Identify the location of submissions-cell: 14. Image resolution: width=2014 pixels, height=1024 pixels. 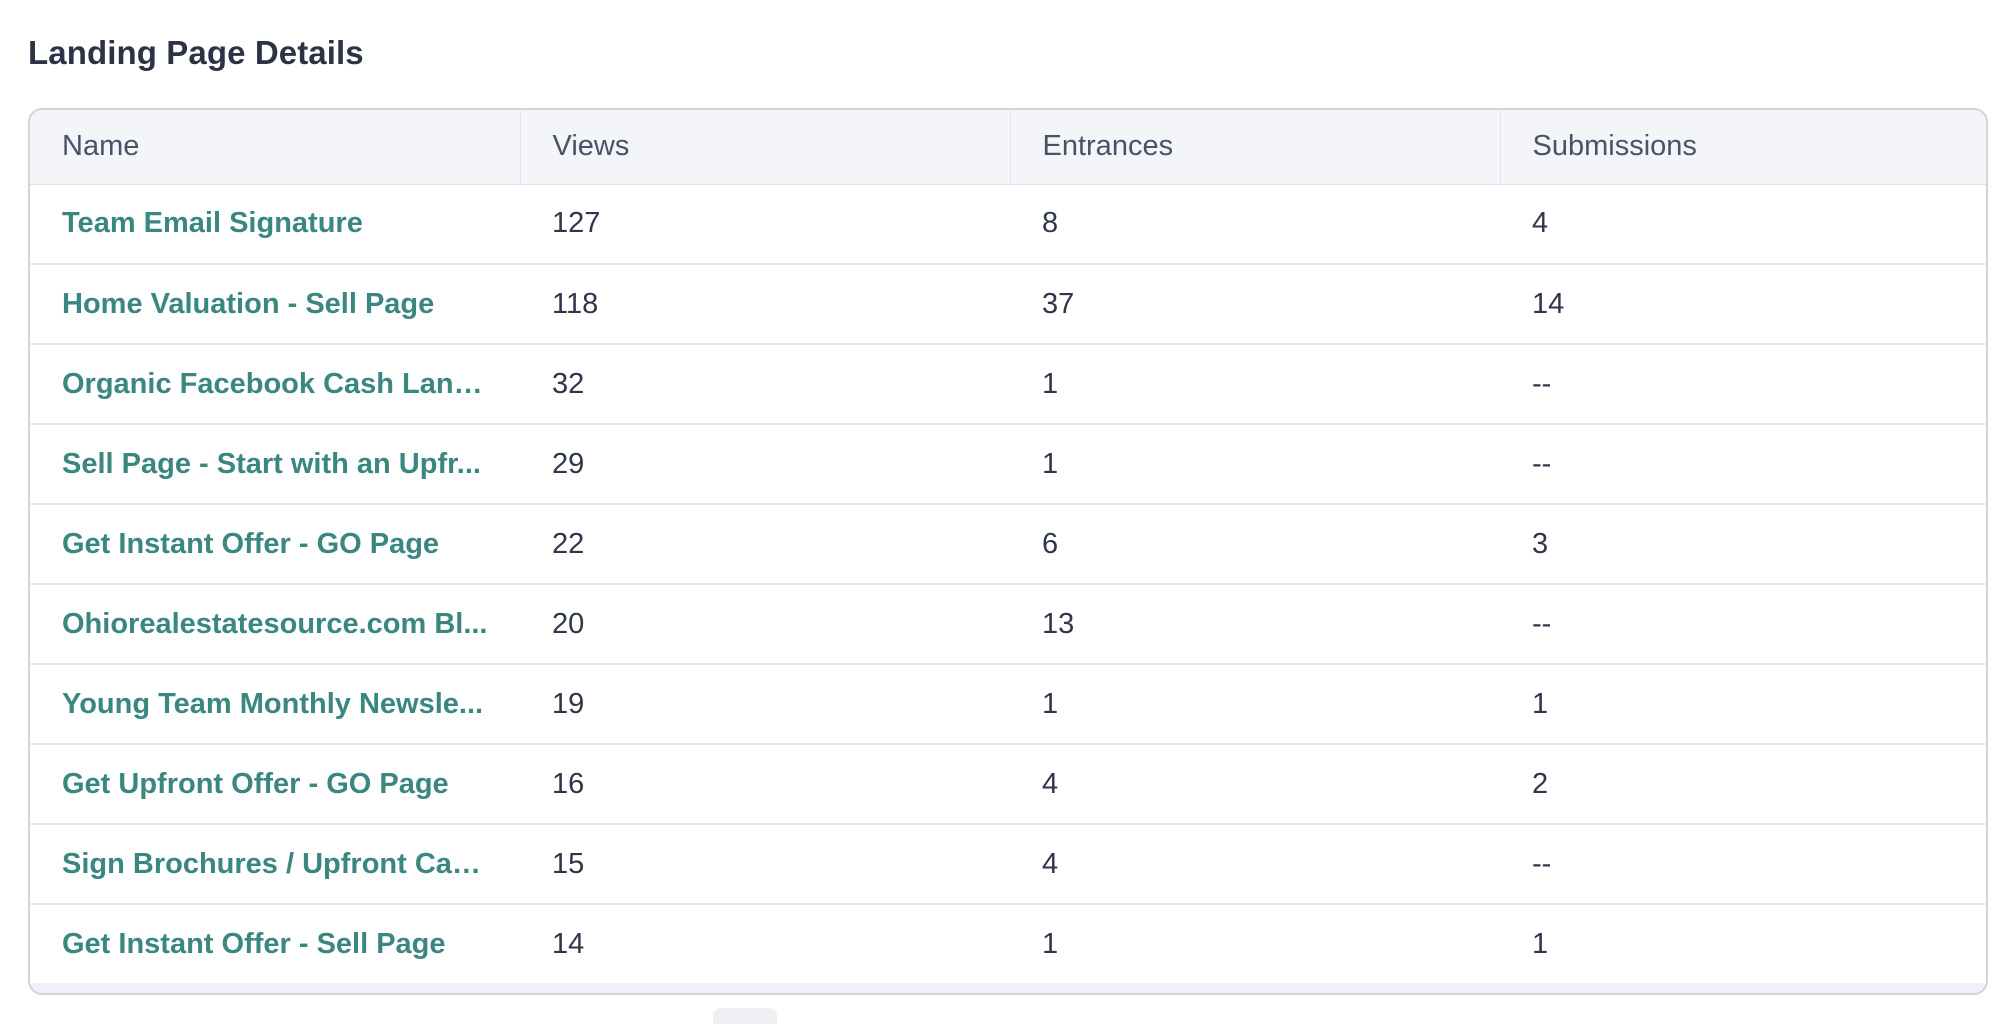
(1548, 303).